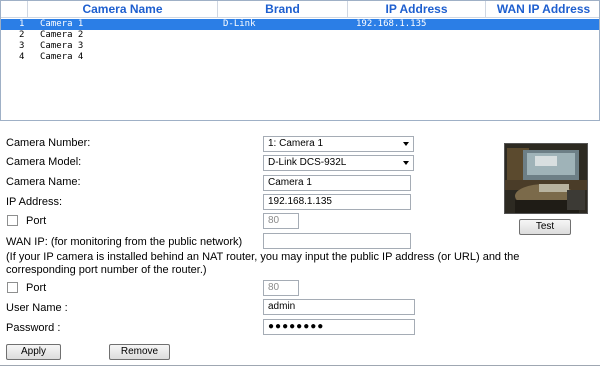 This screenshot has width=600, height=370. Describe the element at coordinates (337, 241) in the screenshot. I see `wan-ip-field` at that location.